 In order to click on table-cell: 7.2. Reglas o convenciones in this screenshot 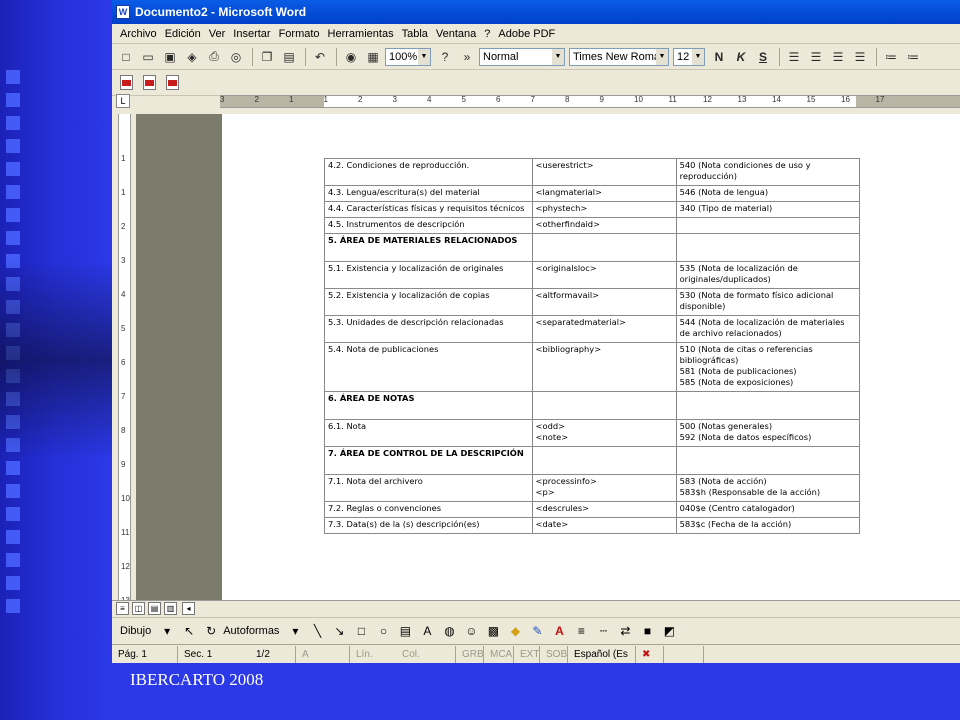, I will do `click(428, 509)`.